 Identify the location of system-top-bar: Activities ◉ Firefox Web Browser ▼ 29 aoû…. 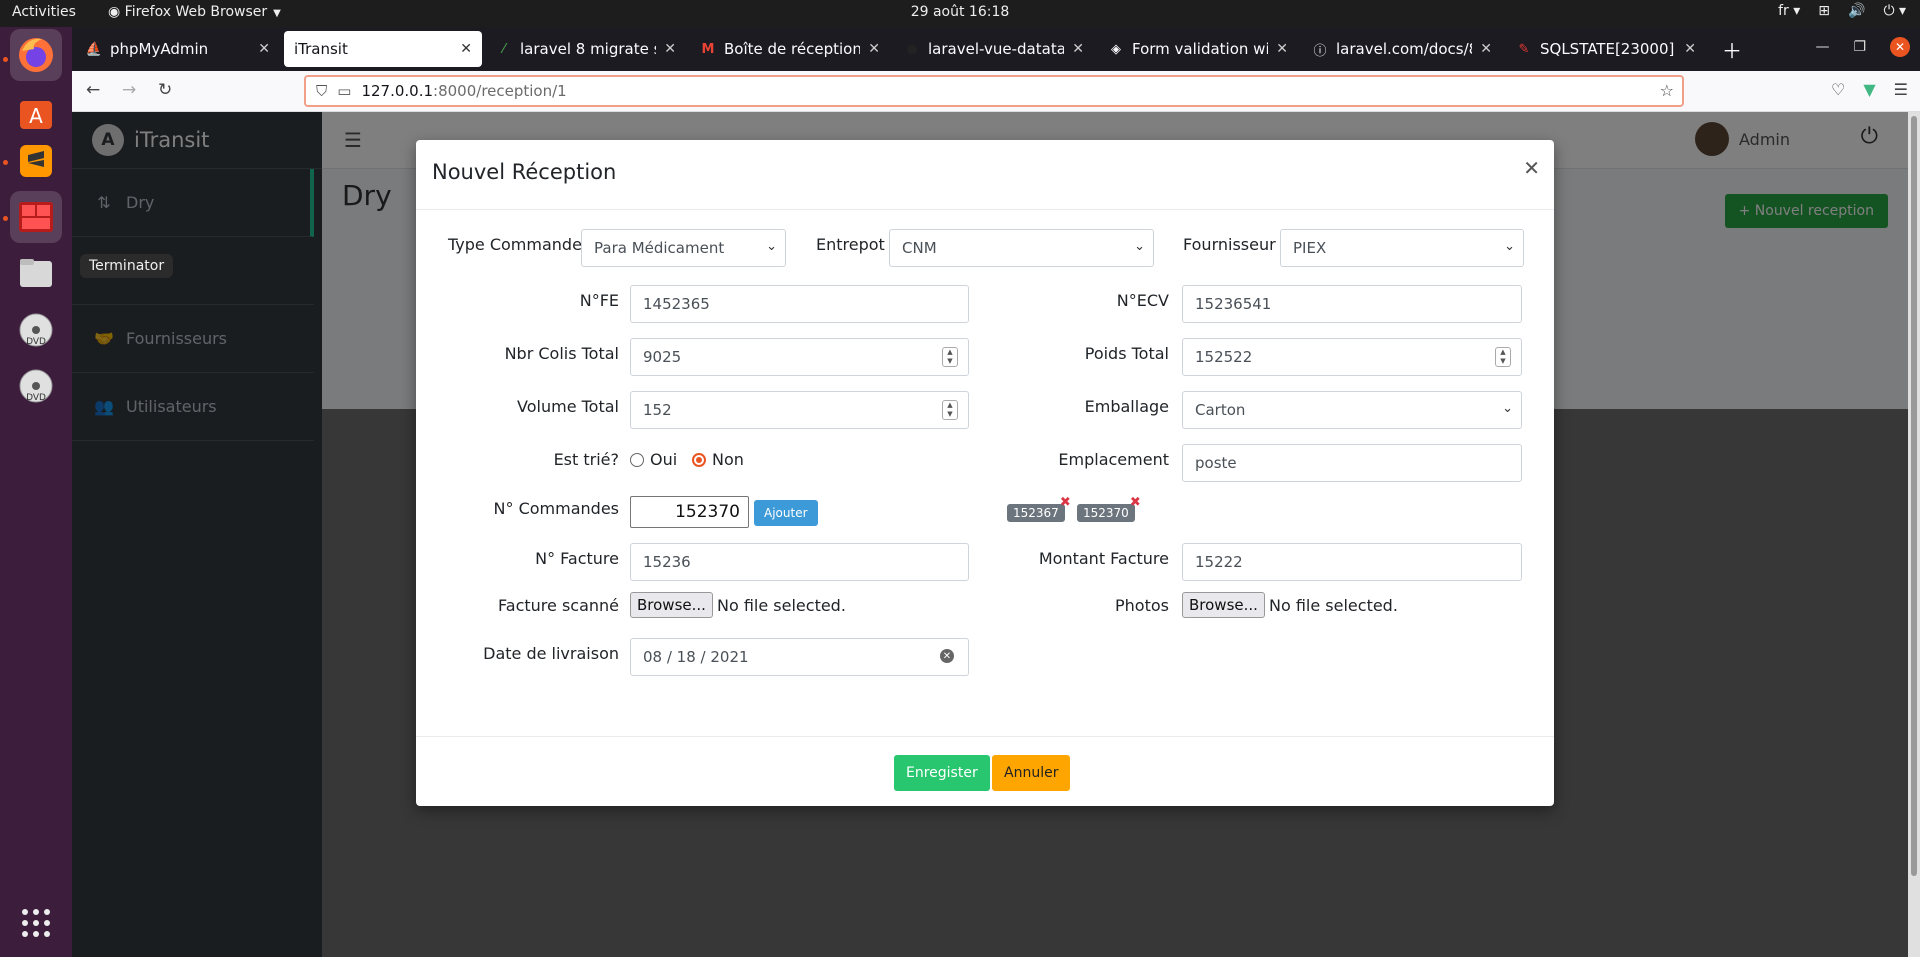
(960, 13).